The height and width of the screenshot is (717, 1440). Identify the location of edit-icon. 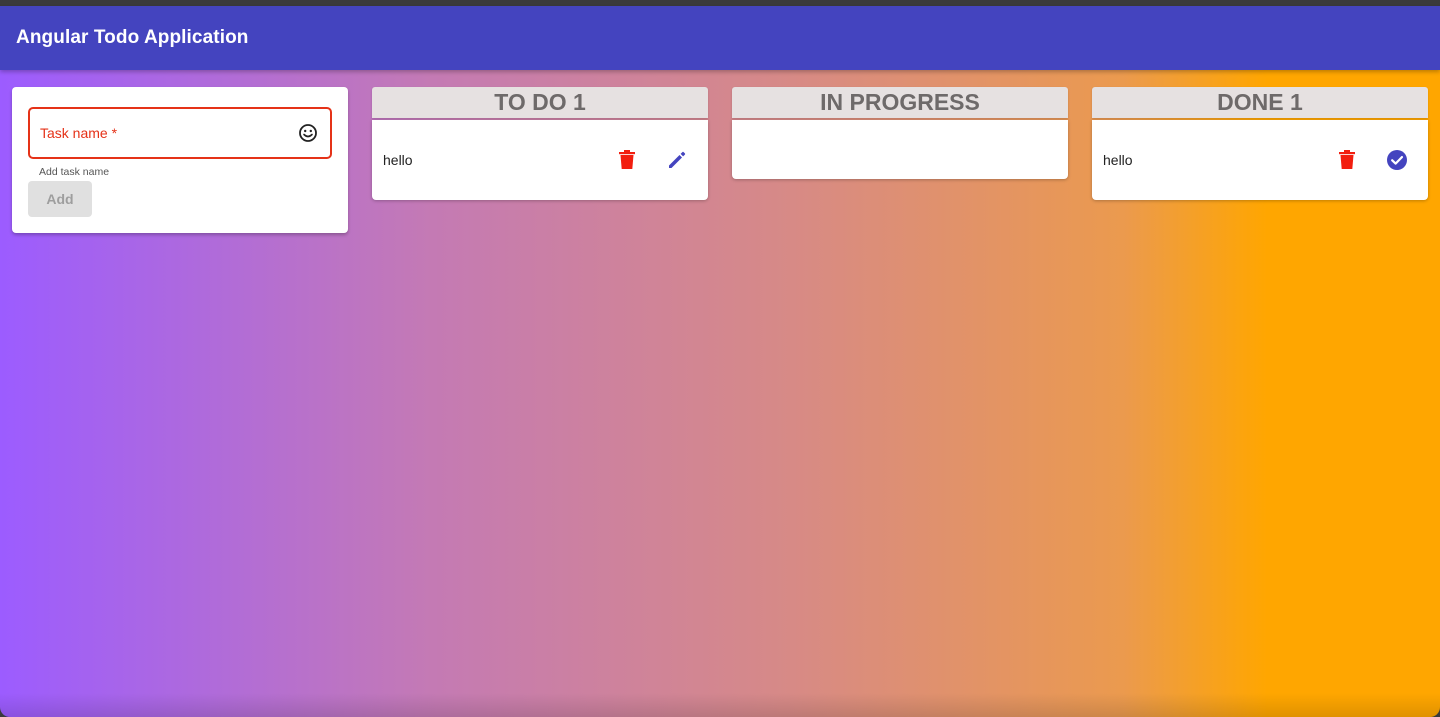
(677, 160).